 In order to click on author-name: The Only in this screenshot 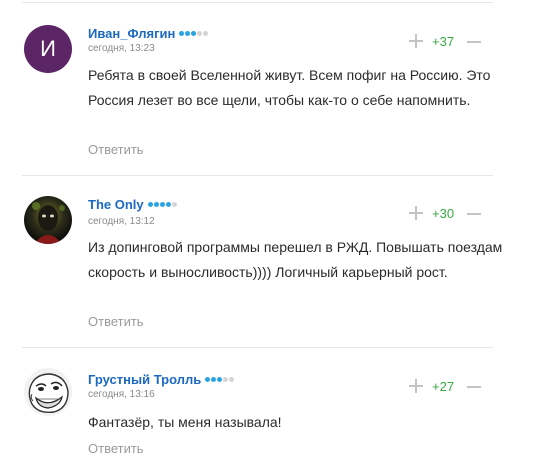, I will do `click(132, 204)`.